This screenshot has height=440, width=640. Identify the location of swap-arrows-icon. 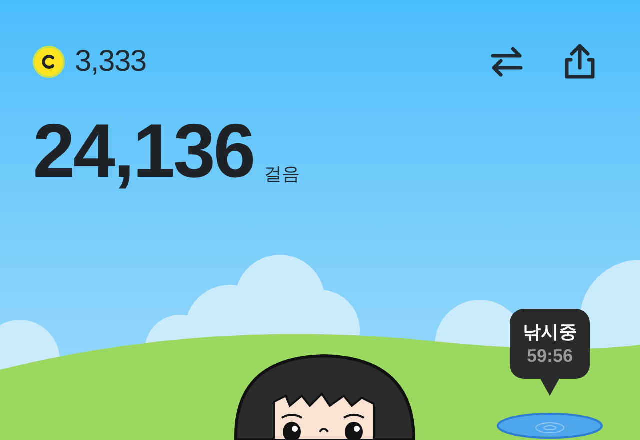
(507, 62).